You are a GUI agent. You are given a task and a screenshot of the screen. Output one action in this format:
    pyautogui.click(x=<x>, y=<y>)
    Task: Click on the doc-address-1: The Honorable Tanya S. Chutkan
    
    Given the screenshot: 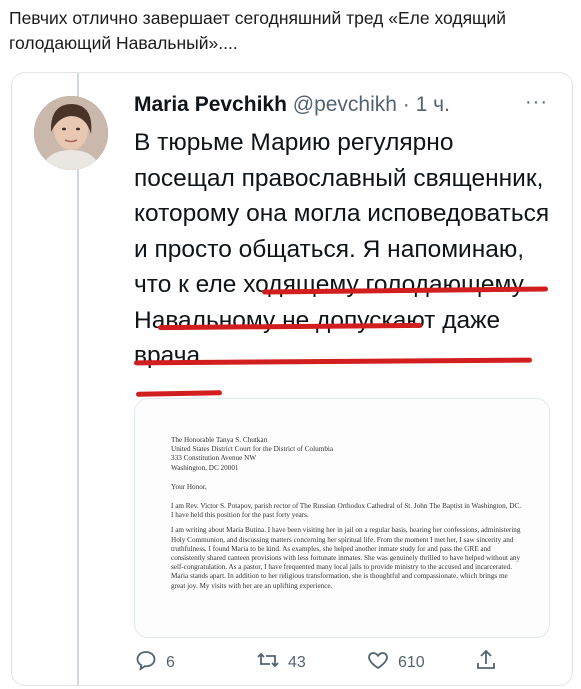 What is the action you would take?
    pyautogui.click(x=219, y=440)
    